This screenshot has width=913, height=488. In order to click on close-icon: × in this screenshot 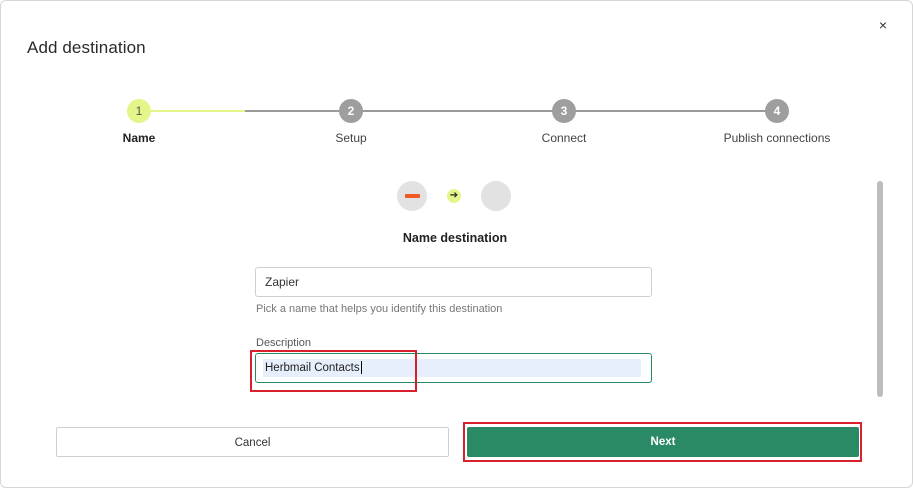, I will do `click(883, 25)`.